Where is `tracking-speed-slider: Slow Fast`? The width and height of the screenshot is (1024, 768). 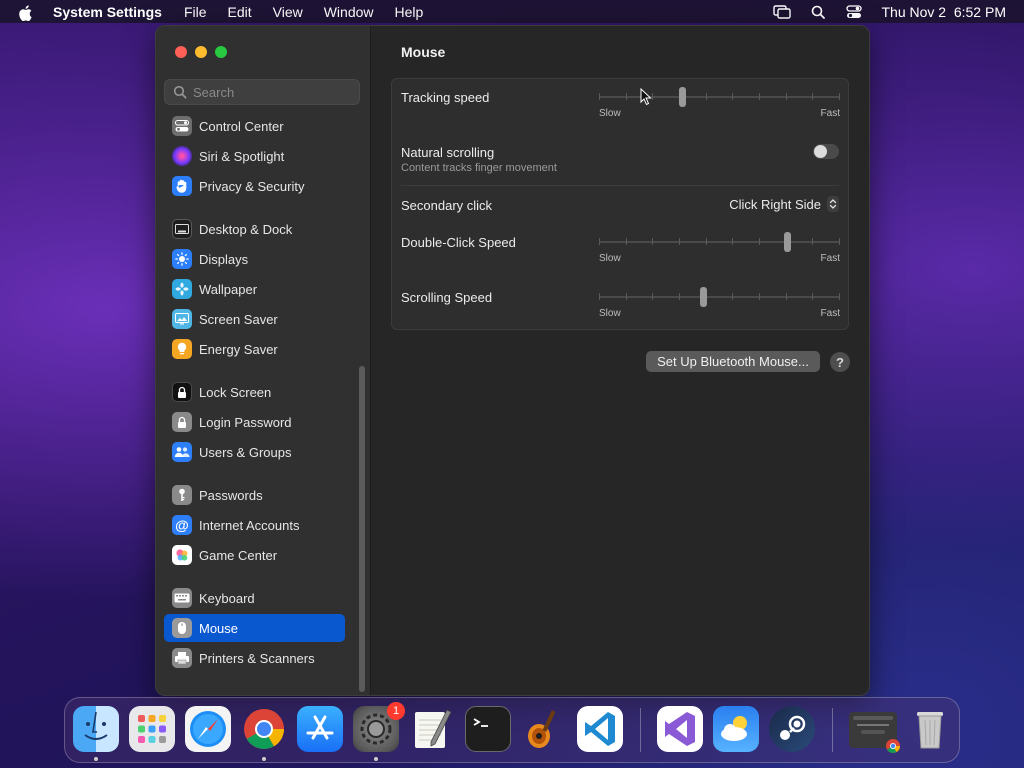 tracking-speed-slider: Slow Fast is located at coordinates (719, 103).